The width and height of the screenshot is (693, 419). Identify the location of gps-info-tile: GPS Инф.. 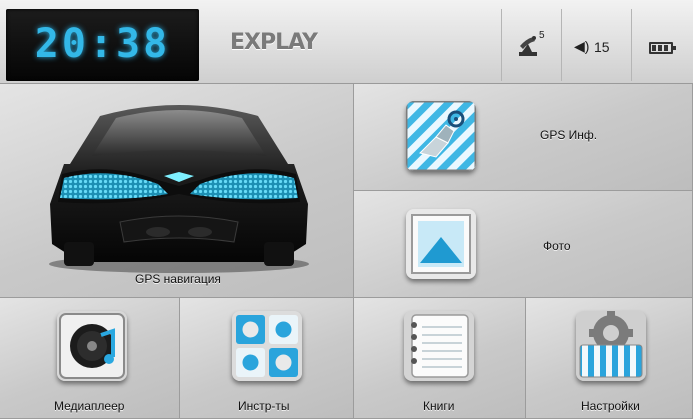
(523, 137).